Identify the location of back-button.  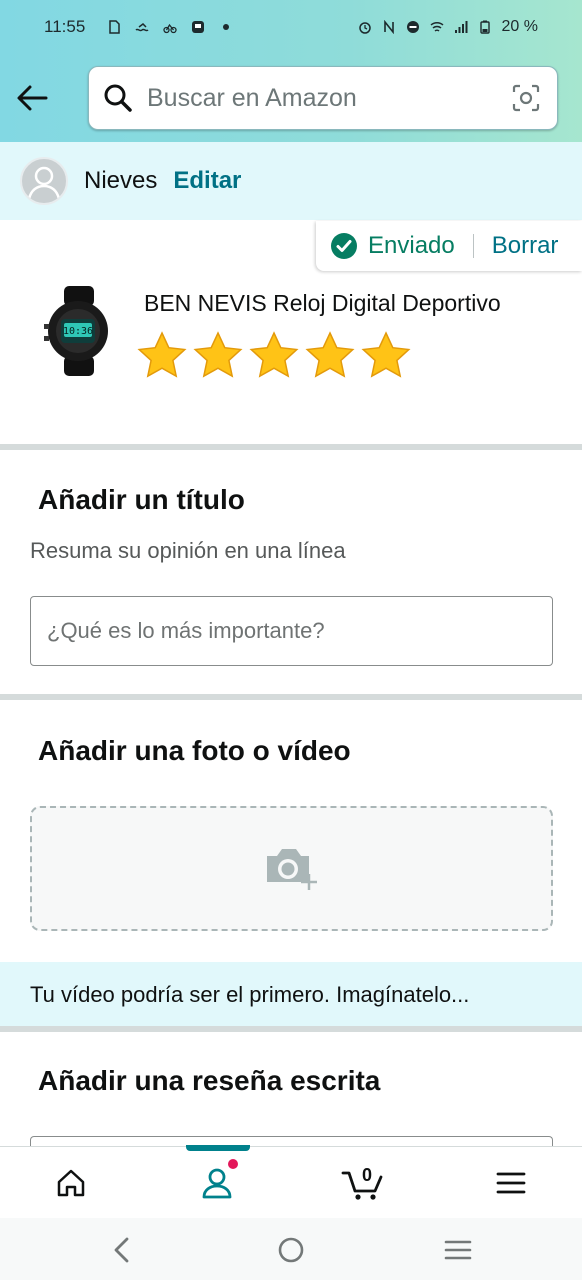
(32, 98).